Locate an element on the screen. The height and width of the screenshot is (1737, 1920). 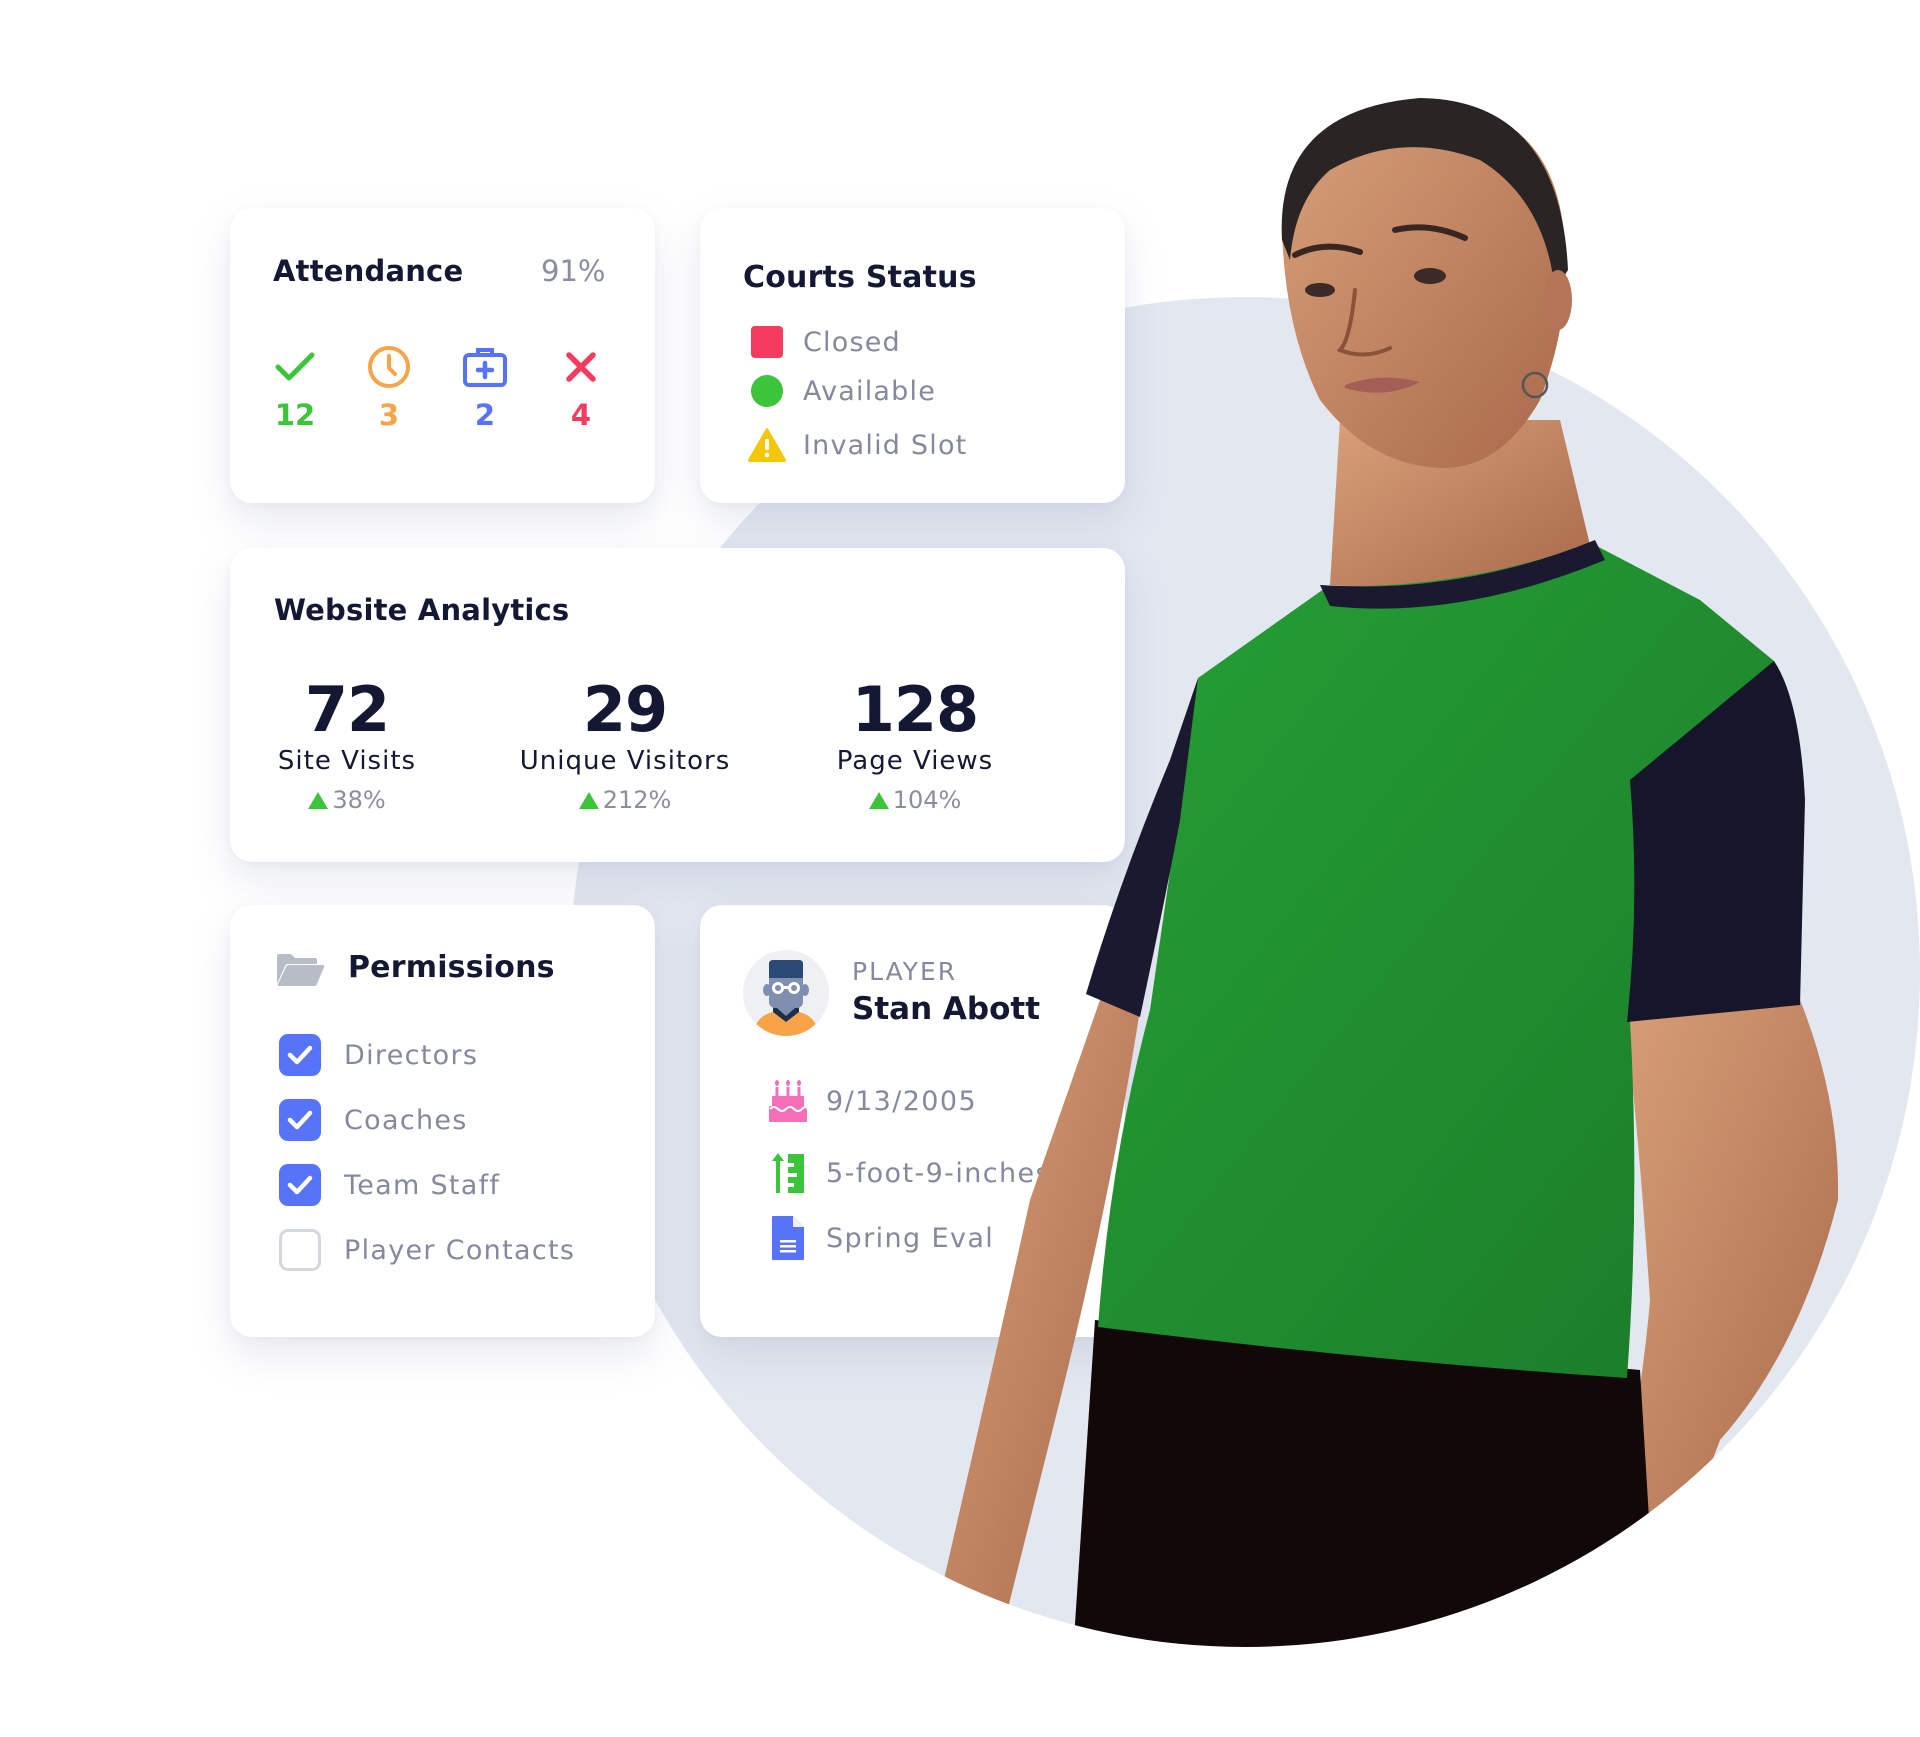
courts-title: Courts Status is located at coordinates (860, 277).